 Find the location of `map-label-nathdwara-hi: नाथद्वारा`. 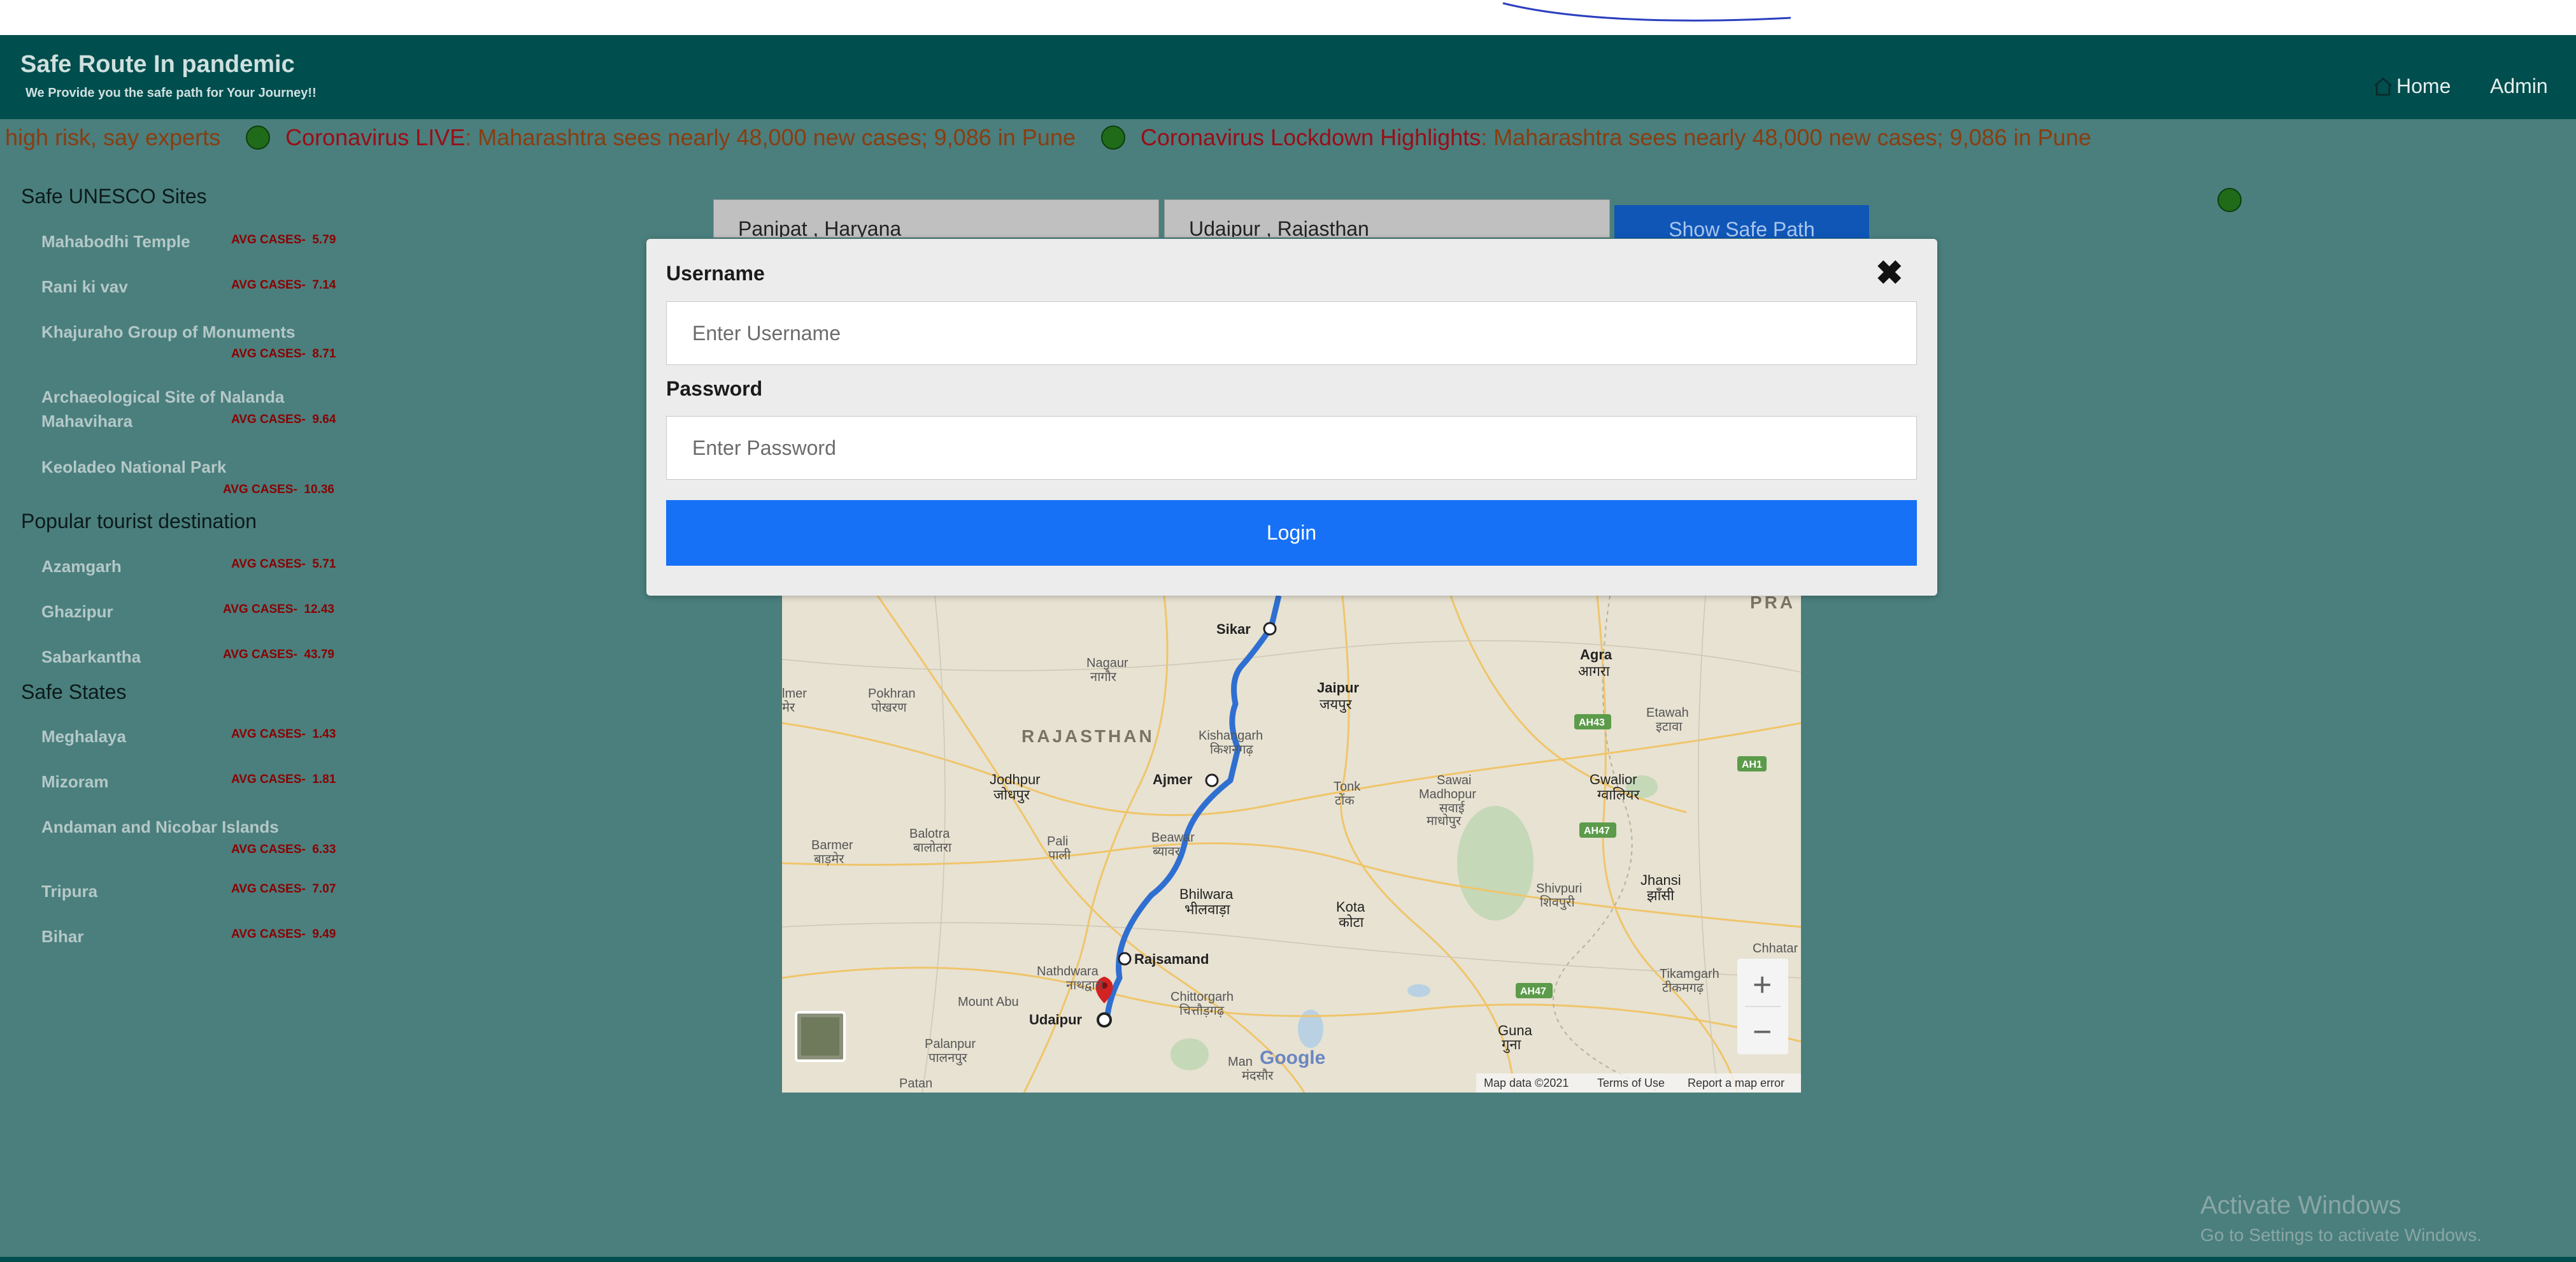

map-label-nathdwara-hi: नाथद्वारा is located at coordinates (1085, 986).